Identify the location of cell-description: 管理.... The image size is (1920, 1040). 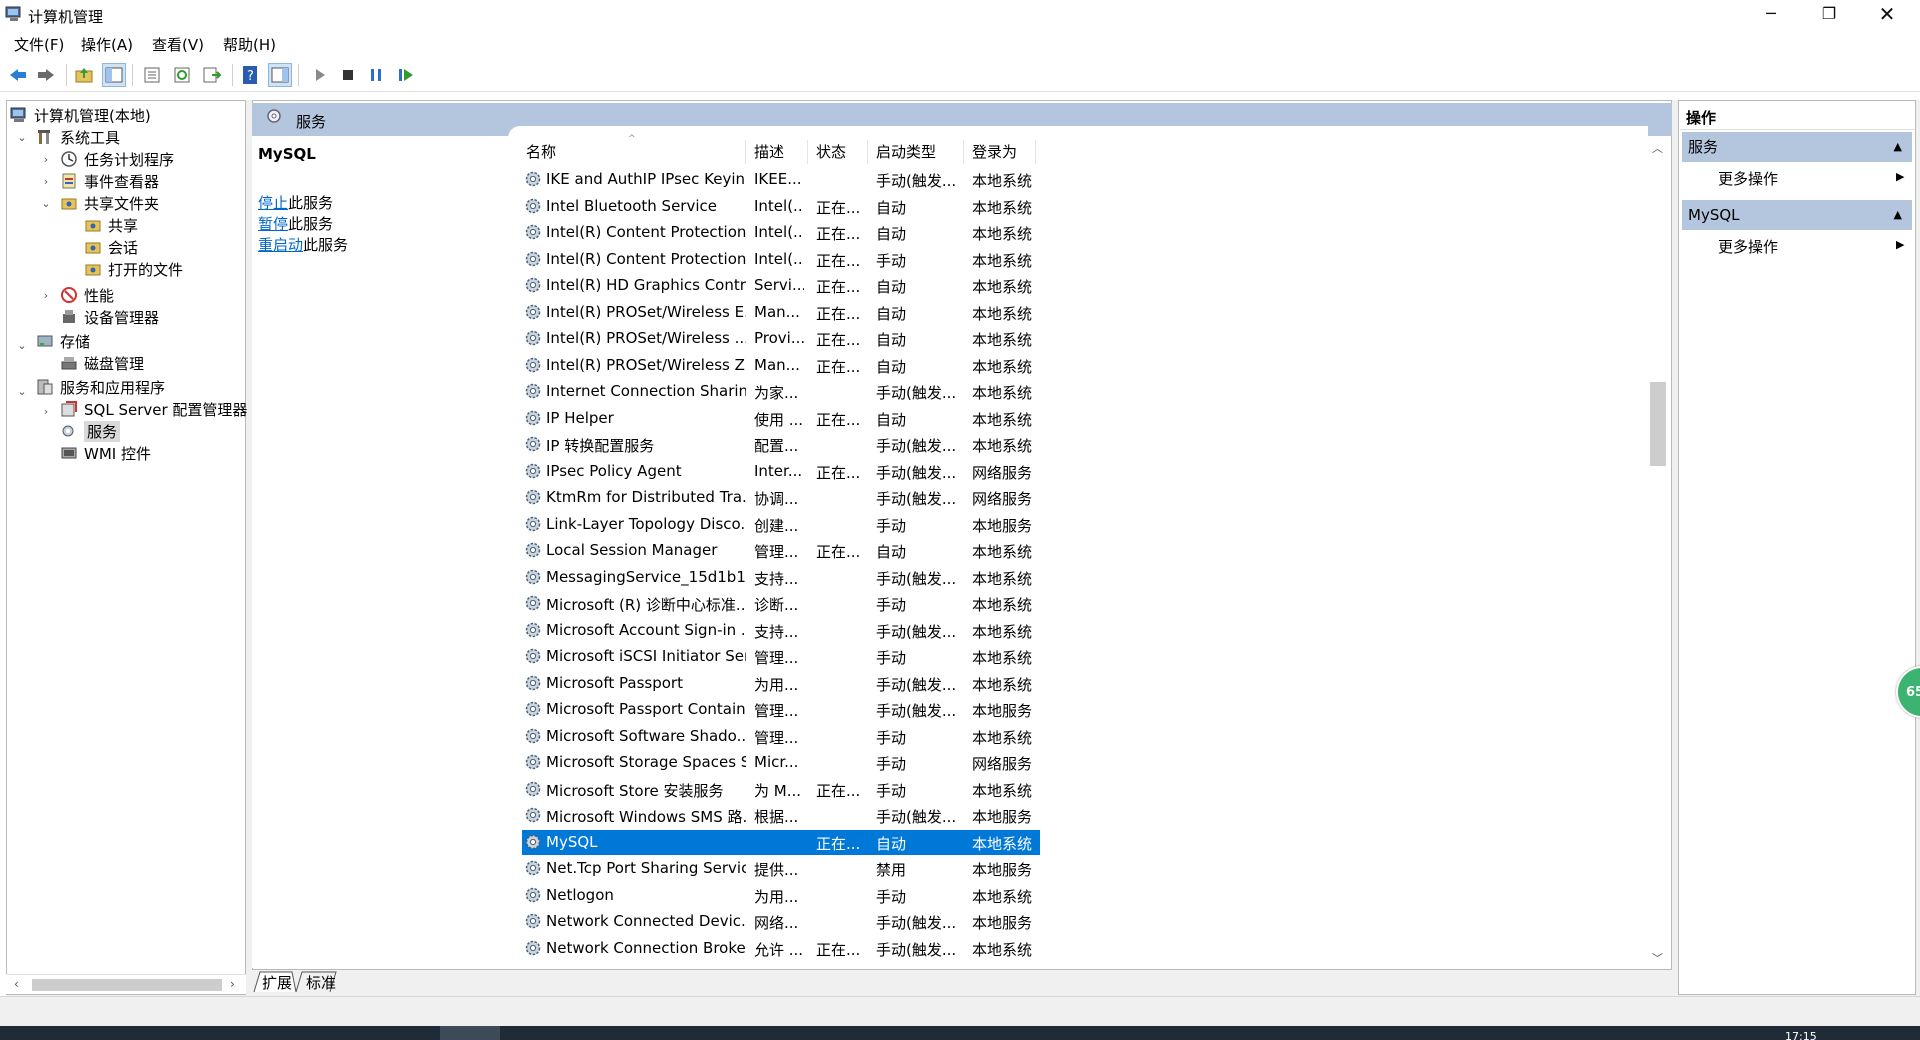
(776, 552).